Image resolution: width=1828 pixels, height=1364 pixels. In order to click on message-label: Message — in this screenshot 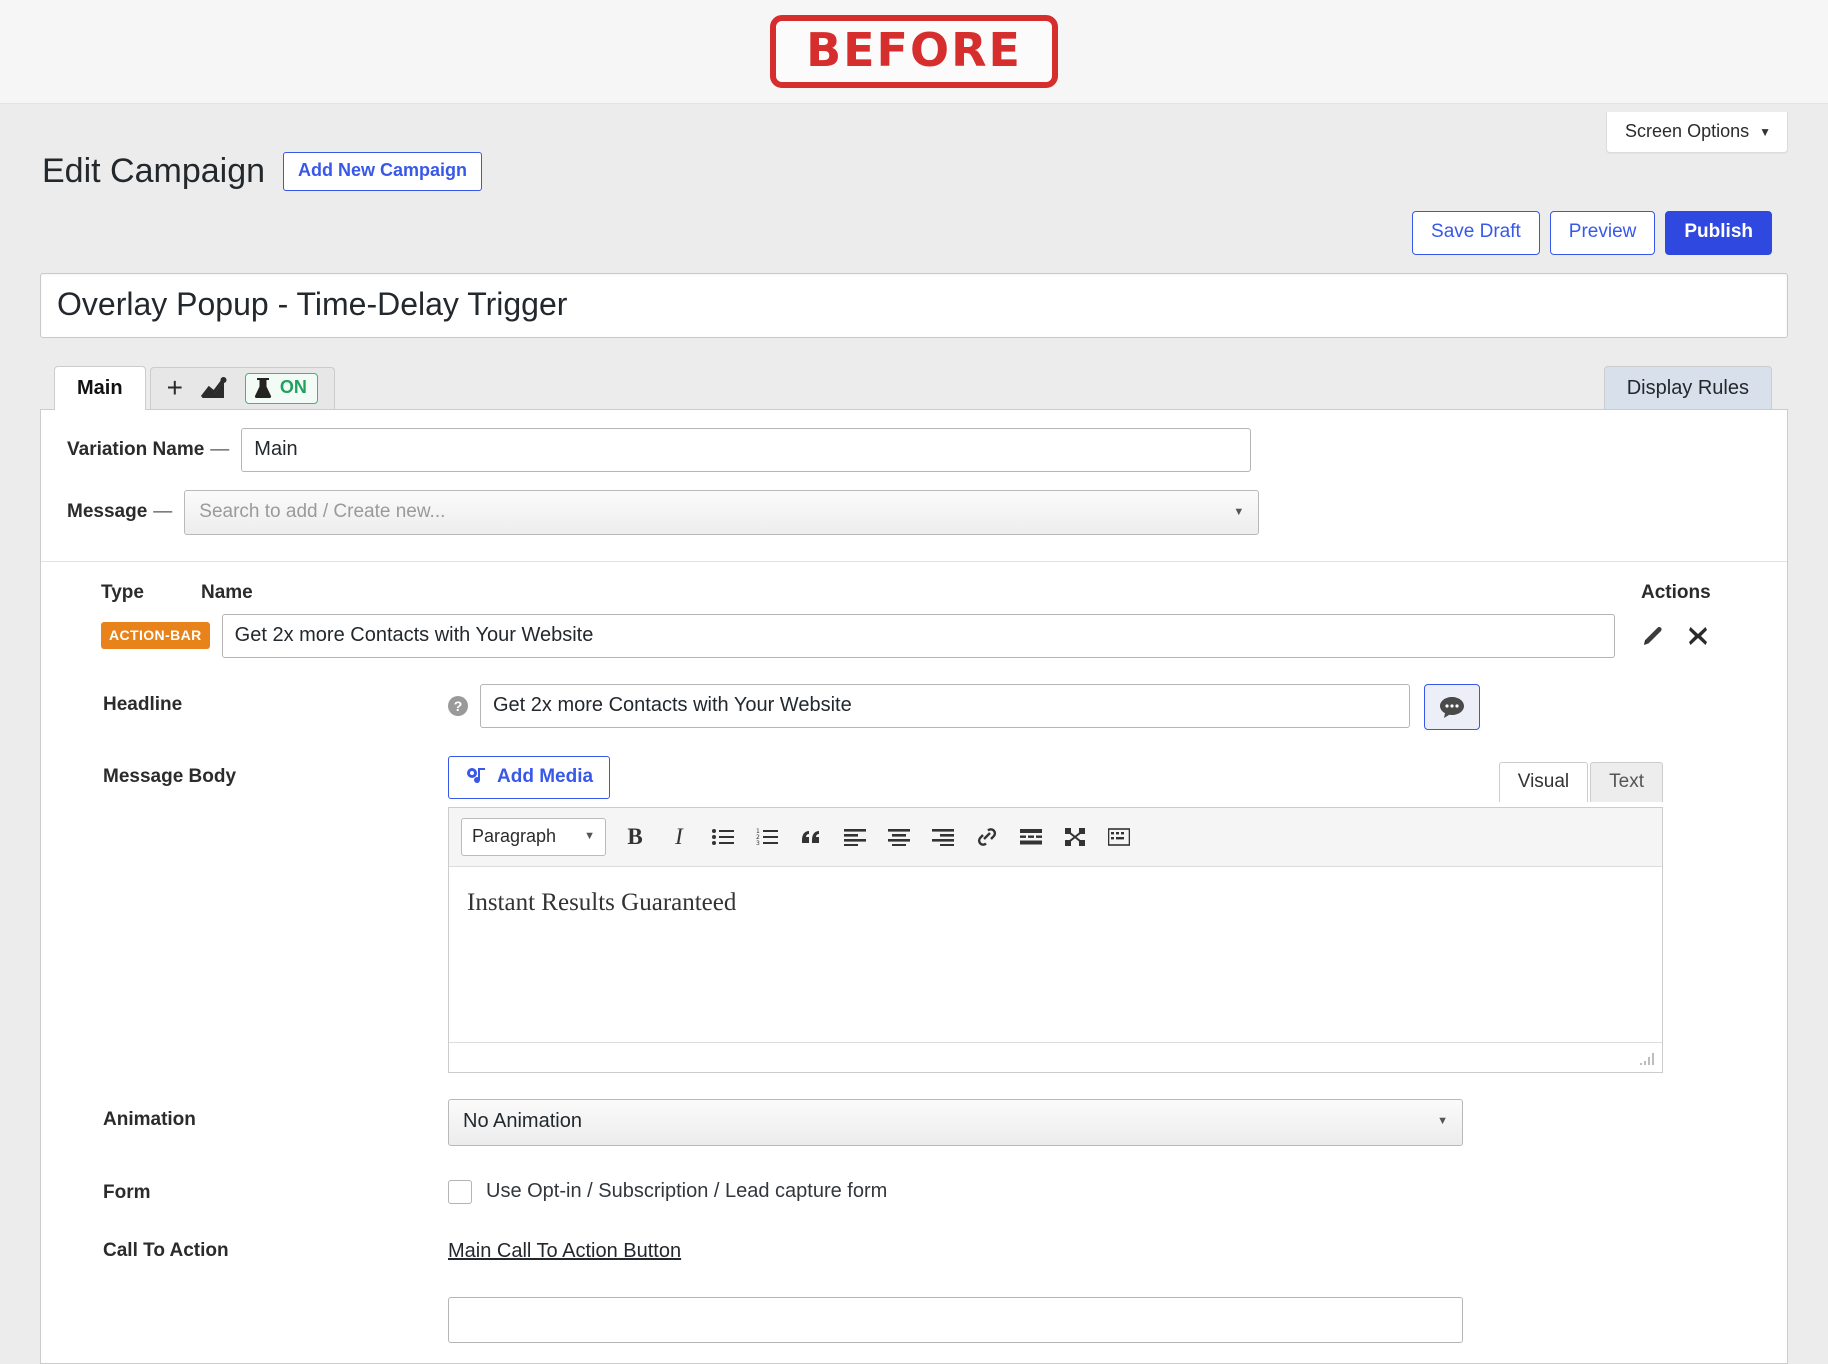, I will do `click(120, 512)`.